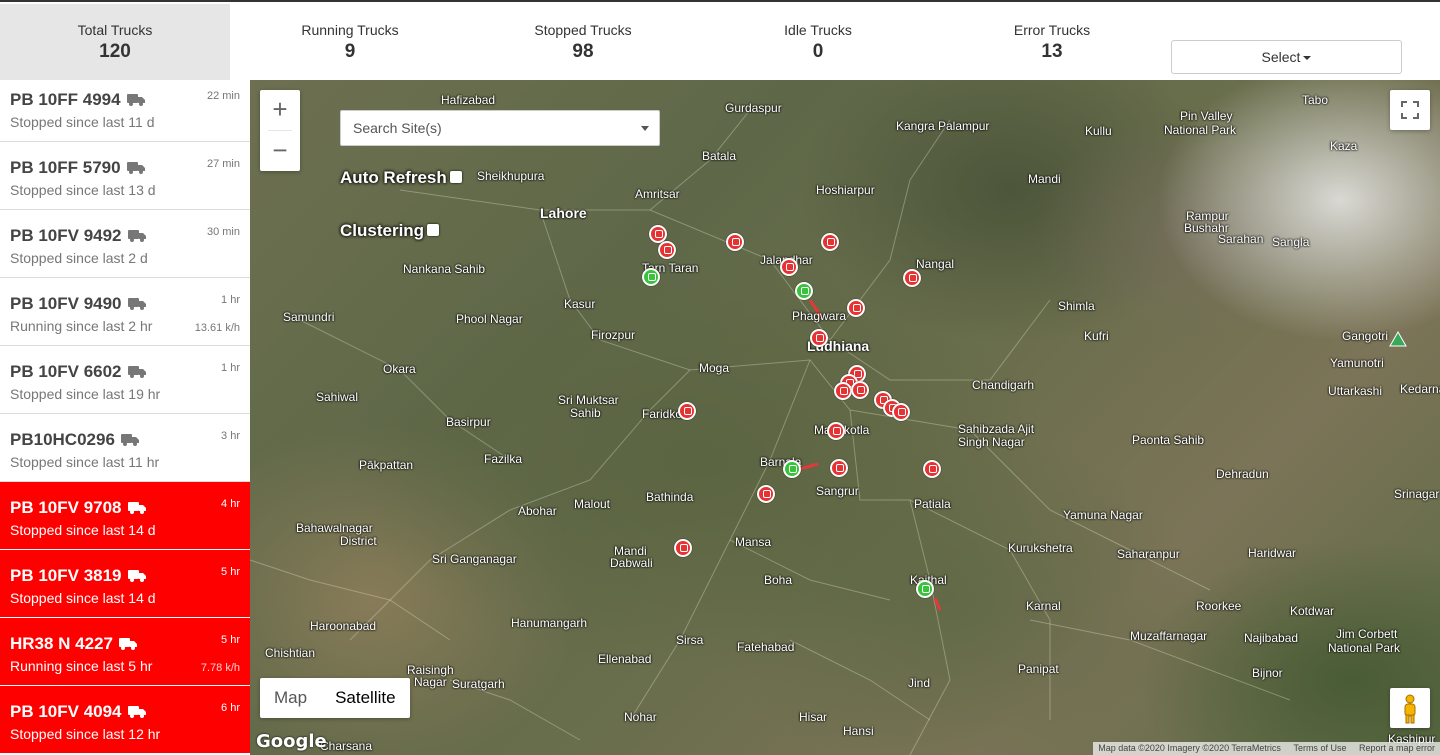 The height and width of the screenshot is (755, 1440). What do you see at coordinates (500, 128) in the screenshot?
I see `site-search-select: Search Site(s)` at bounding box center [500, 128].